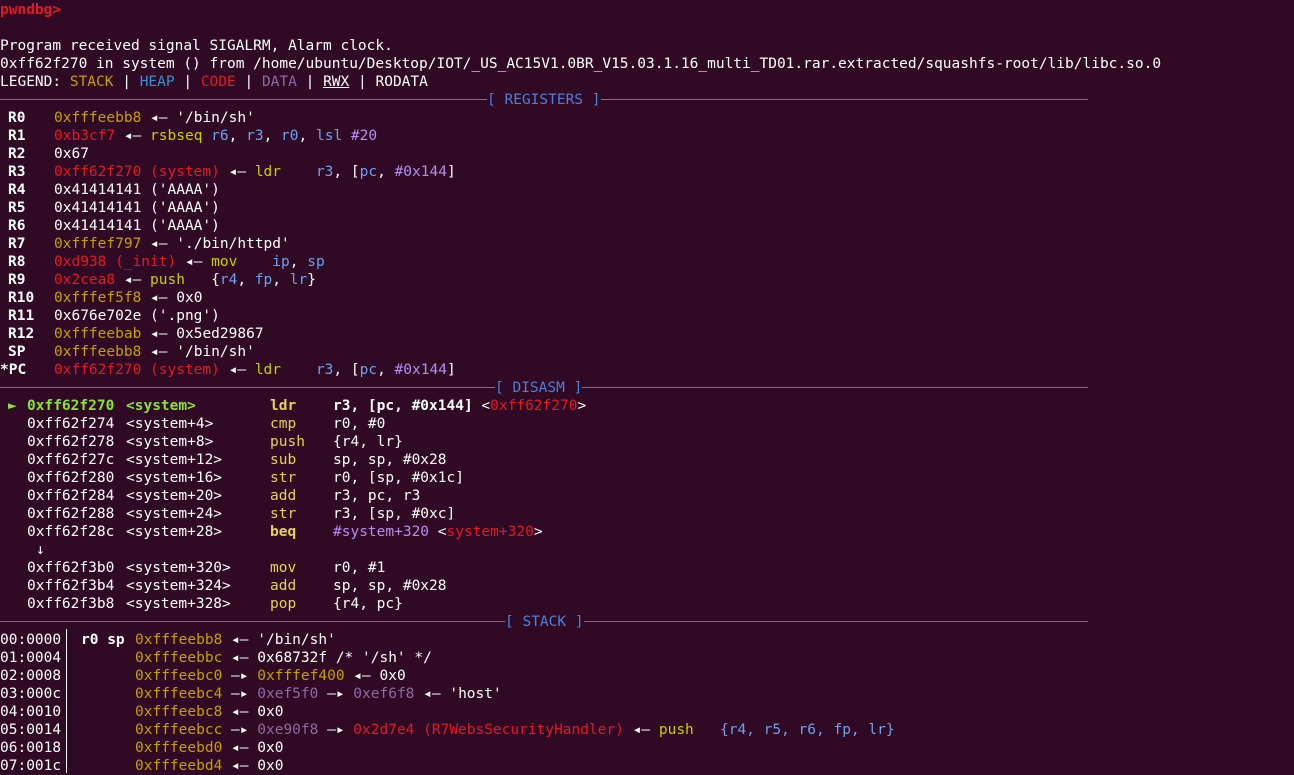 This screenshot has height=775, width=1294. I want to click on disasm-address: 0xff62f3b4, so click(71, 586).